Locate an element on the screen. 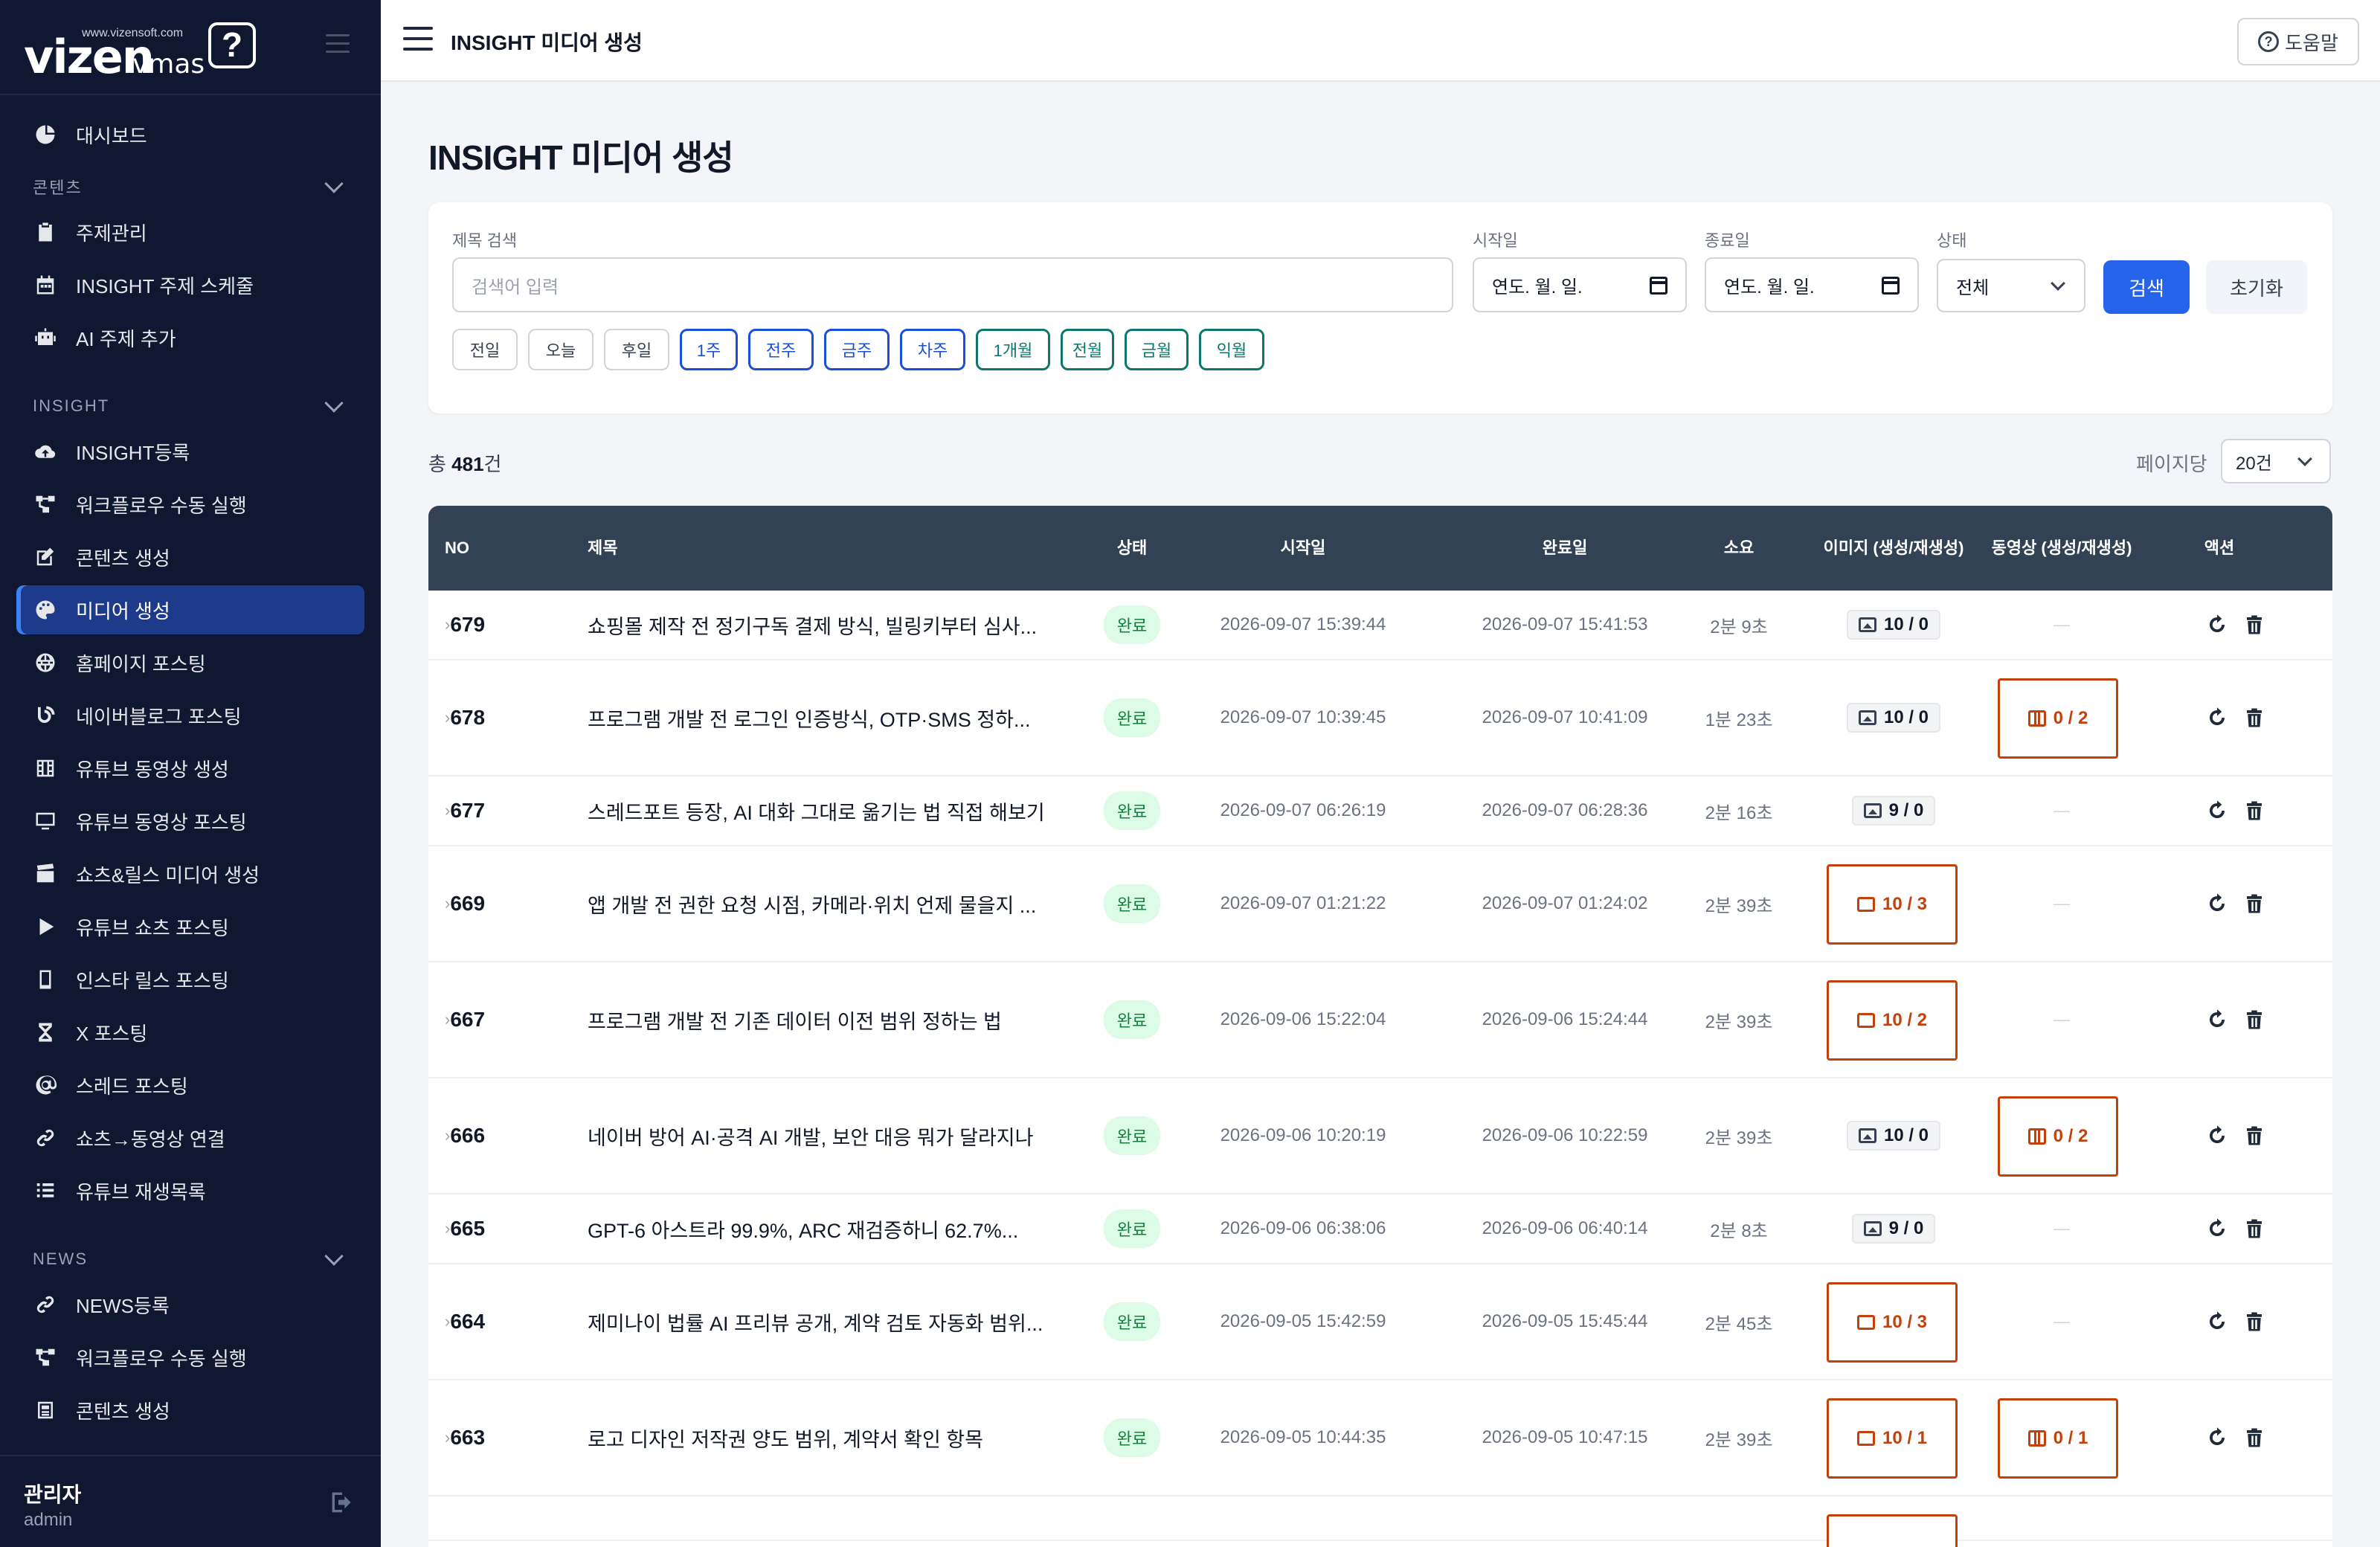 This screenshot has height=1547, width=2380. sidebar-item: 쇼츠→동영상 연결 is located at coordinates (190, 1137).